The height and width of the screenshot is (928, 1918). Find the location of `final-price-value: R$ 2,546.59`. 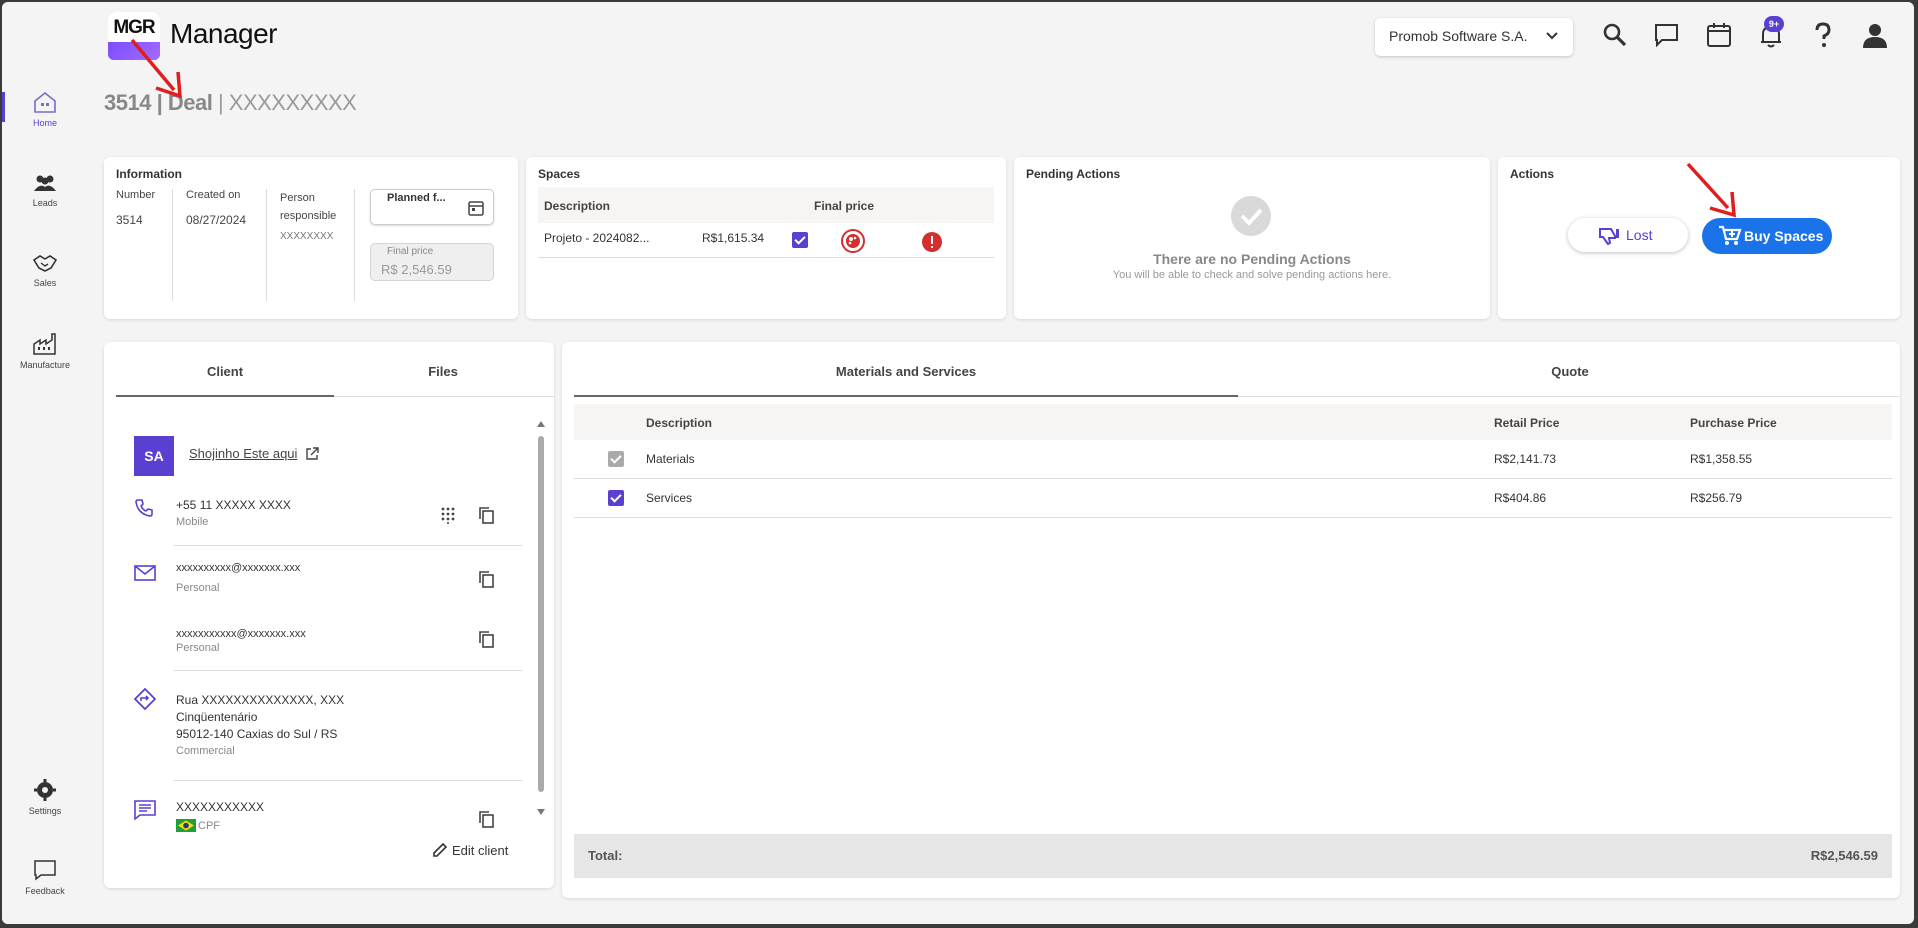

final-price-value: R$ 2,546.59 is located at coordinates (416, 269).